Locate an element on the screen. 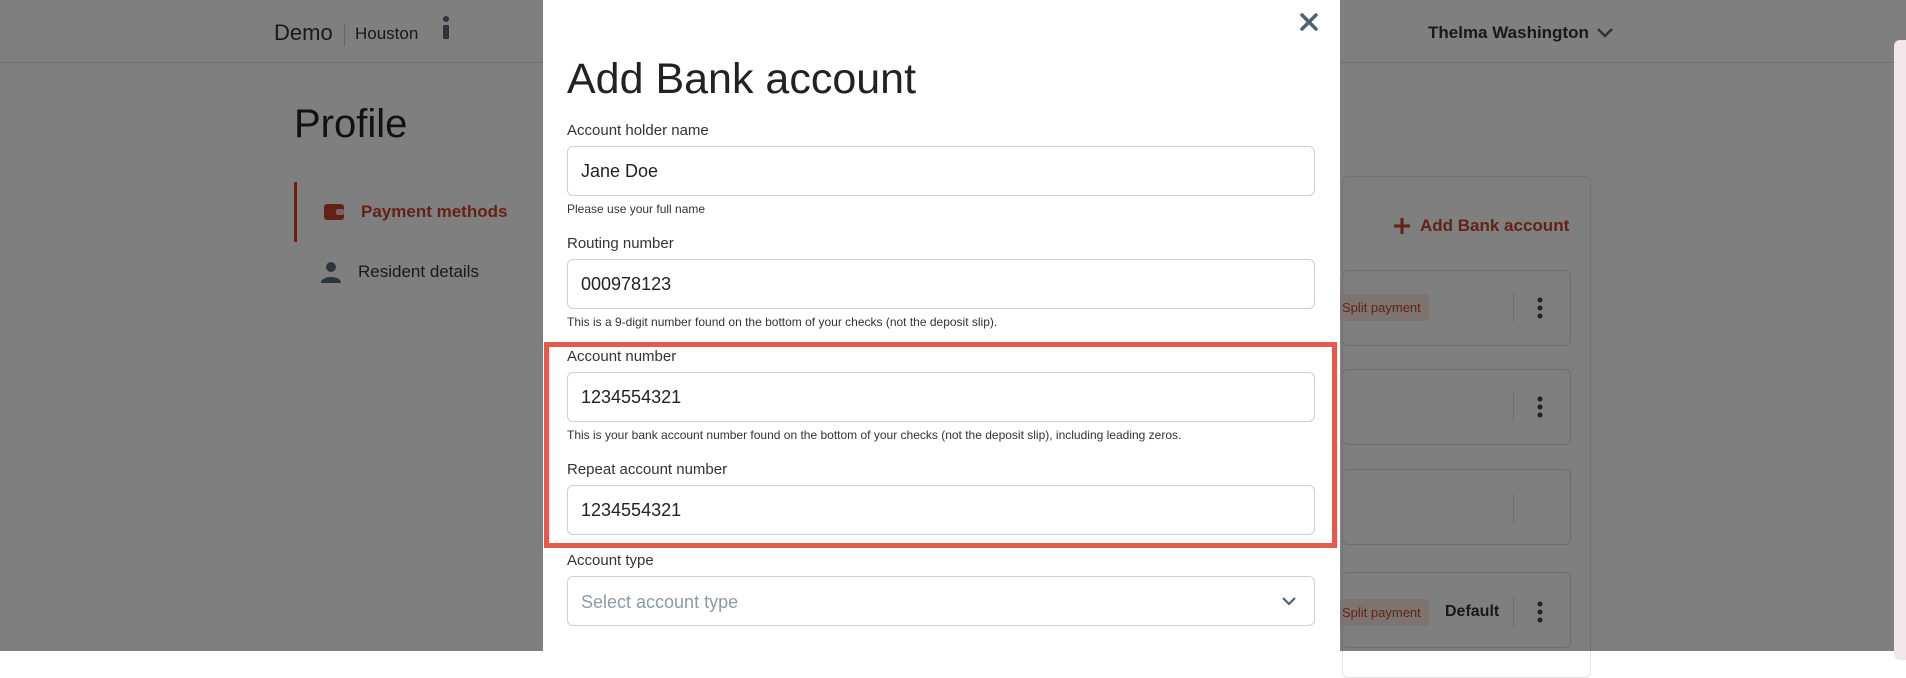 The image size is (1906, 678). account-type-select: Select account type is located at coordinates (941, 601).